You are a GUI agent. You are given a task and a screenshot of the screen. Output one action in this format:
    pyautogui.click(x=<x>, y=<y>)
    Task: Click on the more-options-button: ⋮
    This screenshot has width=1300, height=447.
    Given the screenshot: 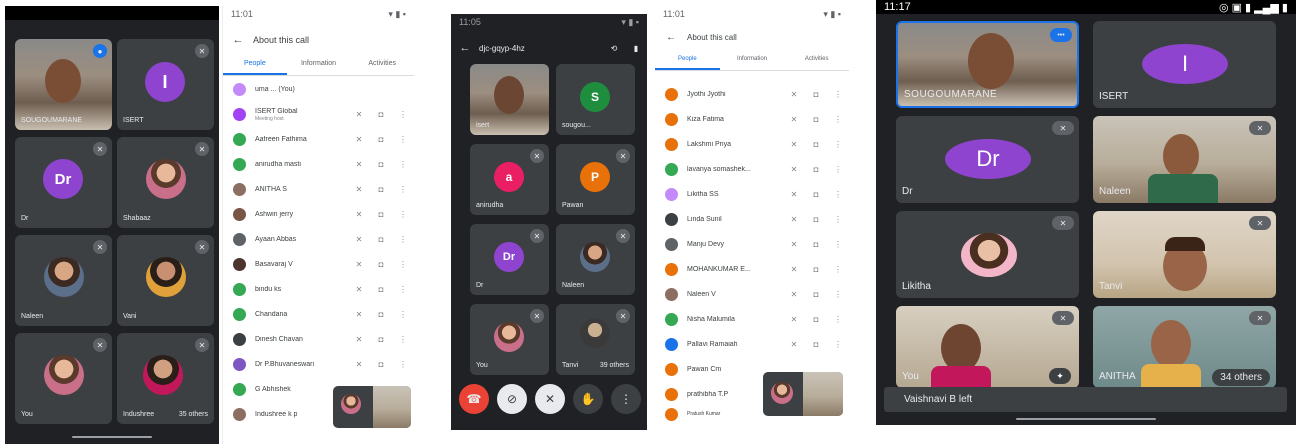 What is the action you would take?
    pyautogui.click(x=626, y=399)
    